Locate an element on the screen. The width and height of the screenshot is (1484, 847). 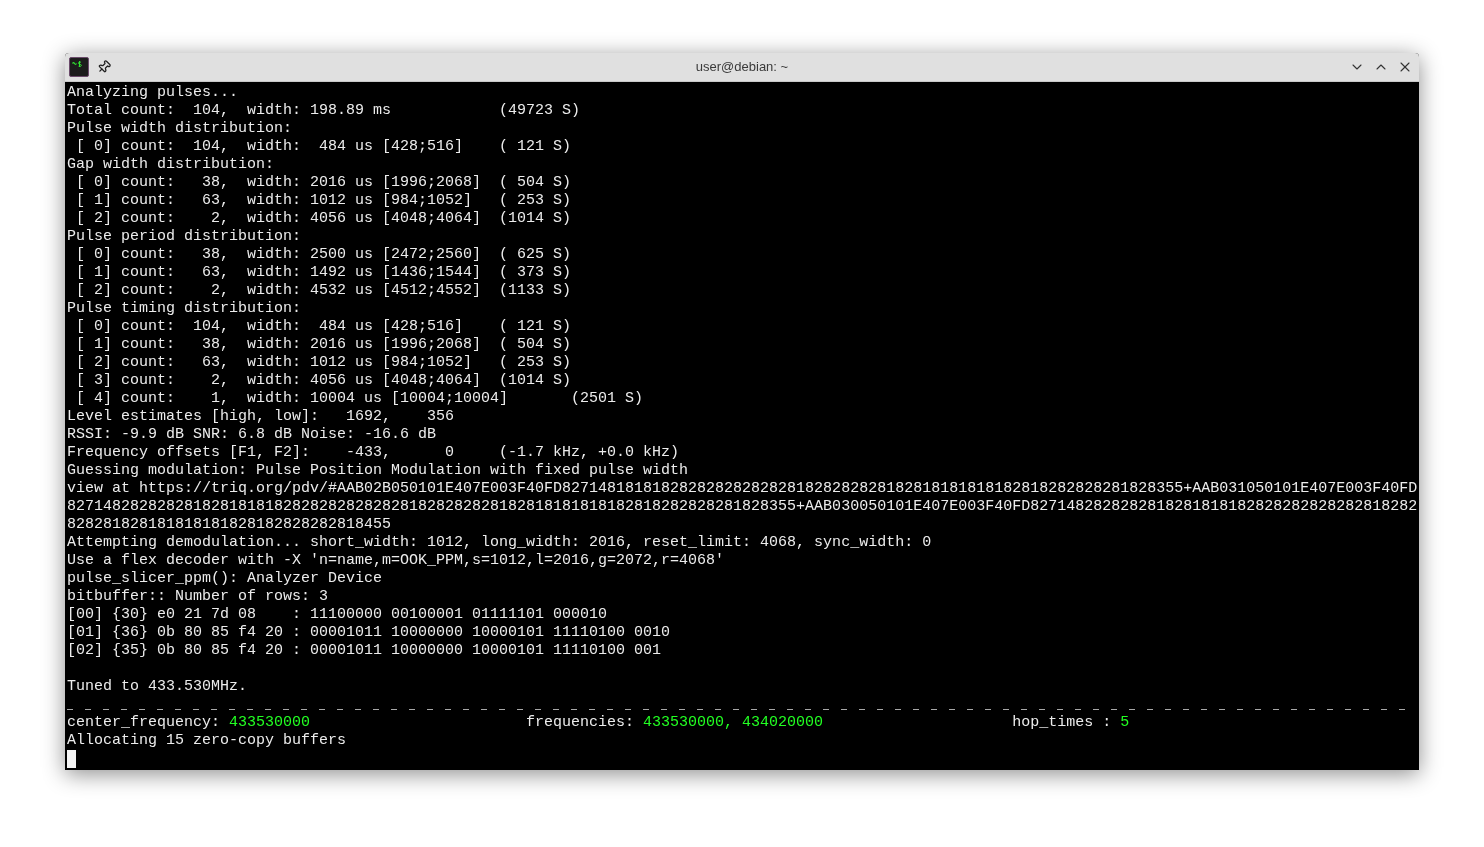
terminal-line: [ 0] count: 38, width: 2016 us [1996;2068] ( 504 S) is located at coordinates (323, 183).